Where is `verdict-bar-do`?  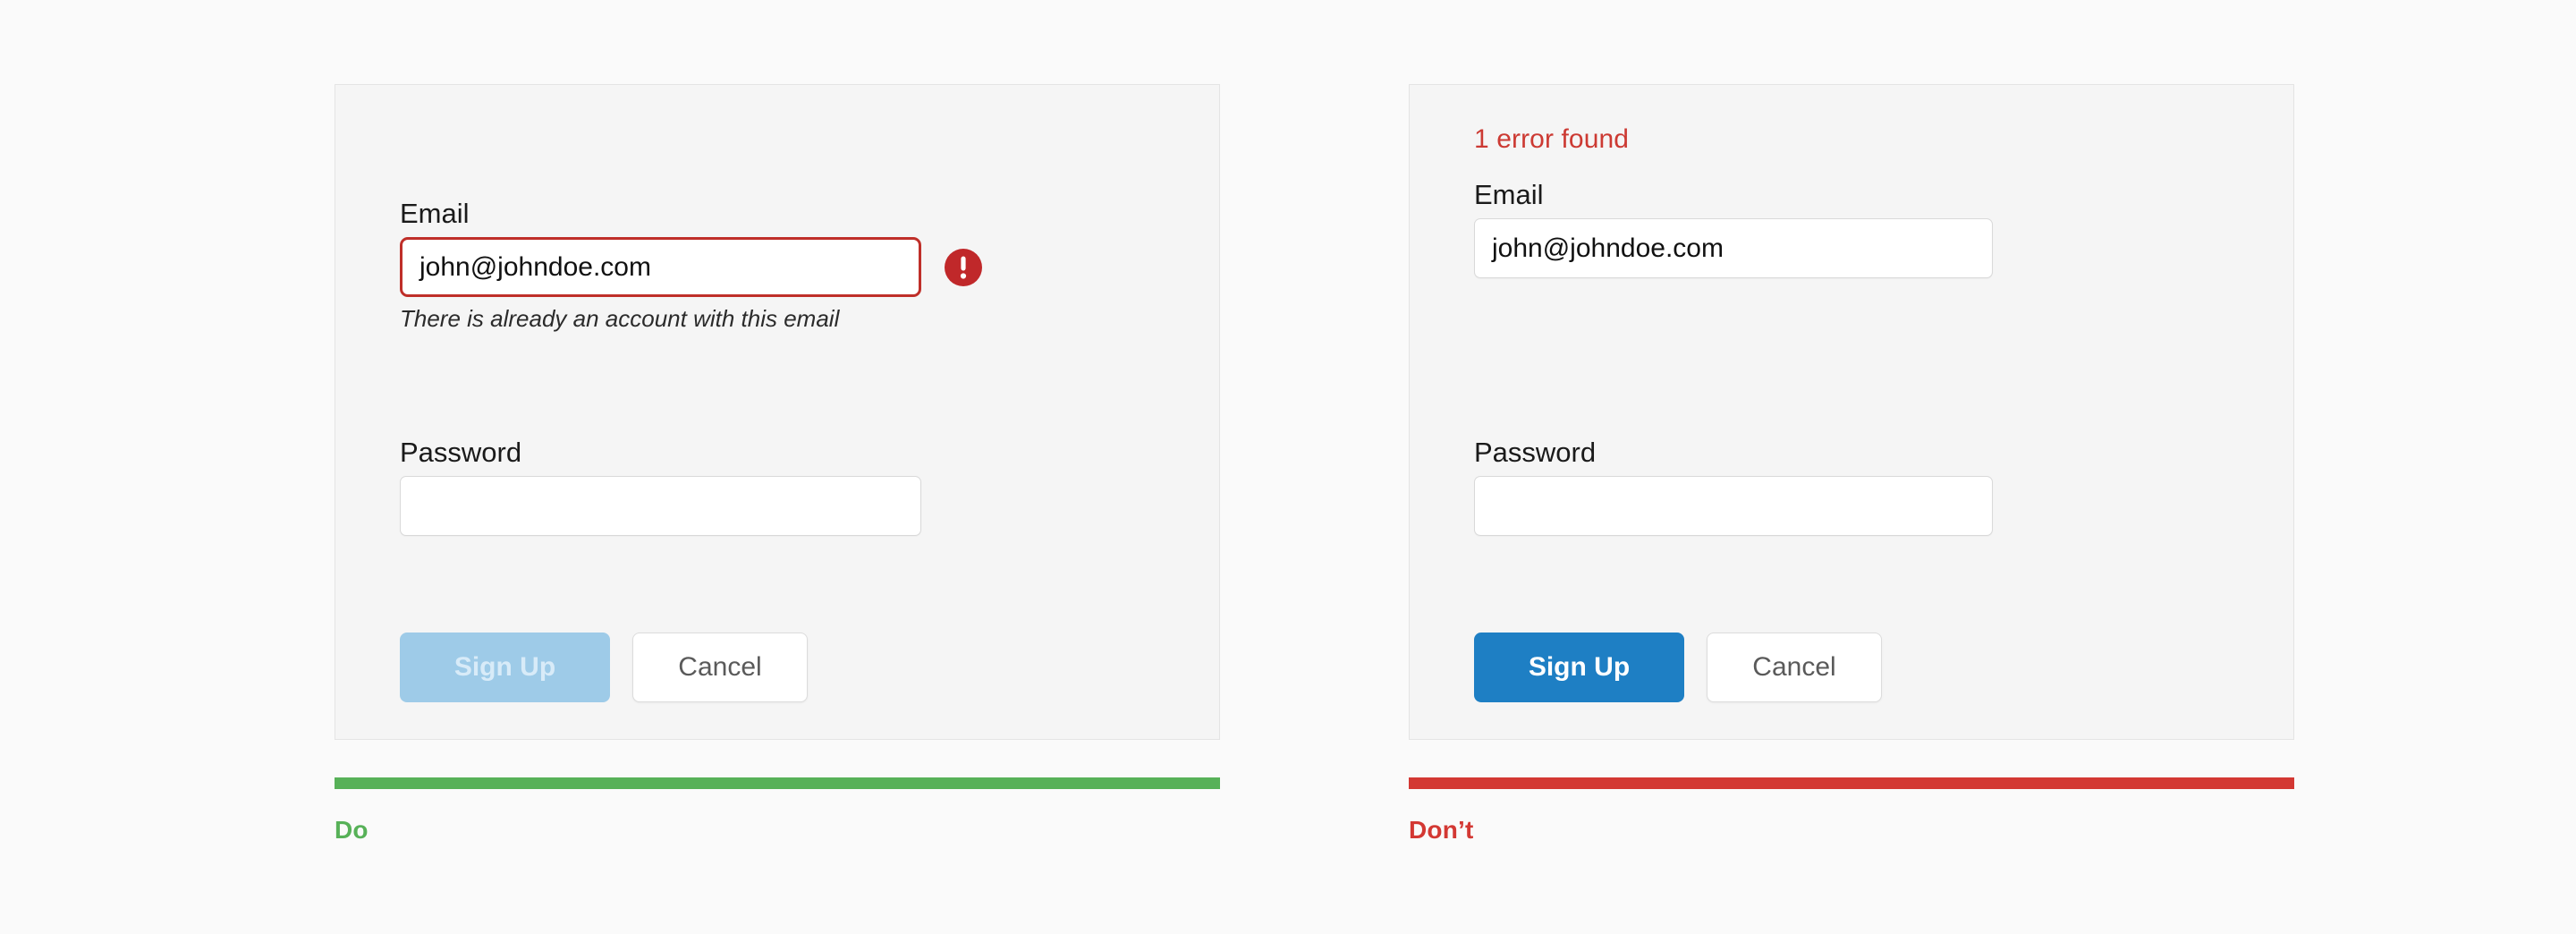
verdict-bar-do is located at coordinates (777, 783).